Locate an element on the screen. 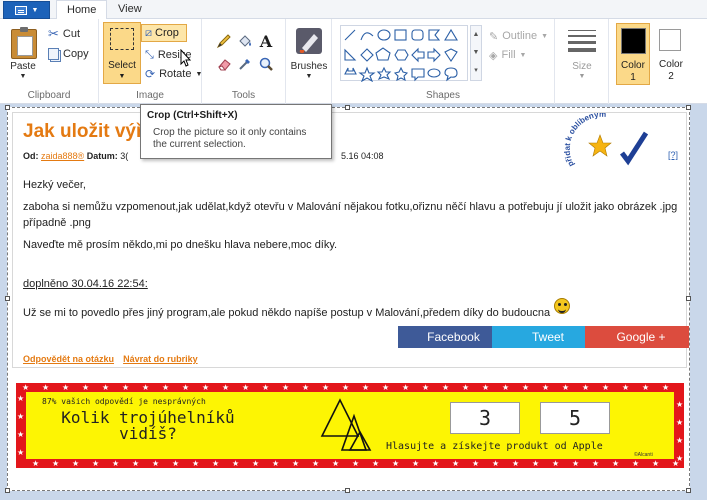 The image size is (707, 500). canvas-resize-handle-top is located at coordinates (347, 107).